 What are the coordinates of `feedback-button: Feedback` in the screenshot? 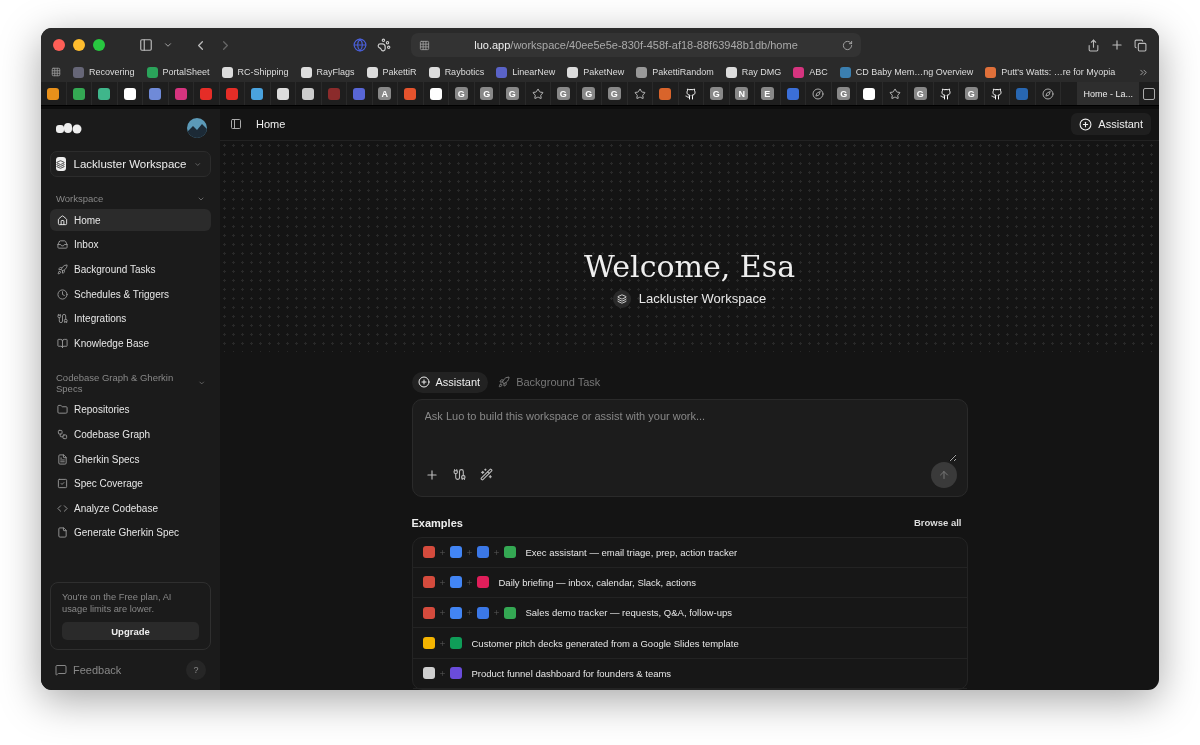 It's located at (88, 670).